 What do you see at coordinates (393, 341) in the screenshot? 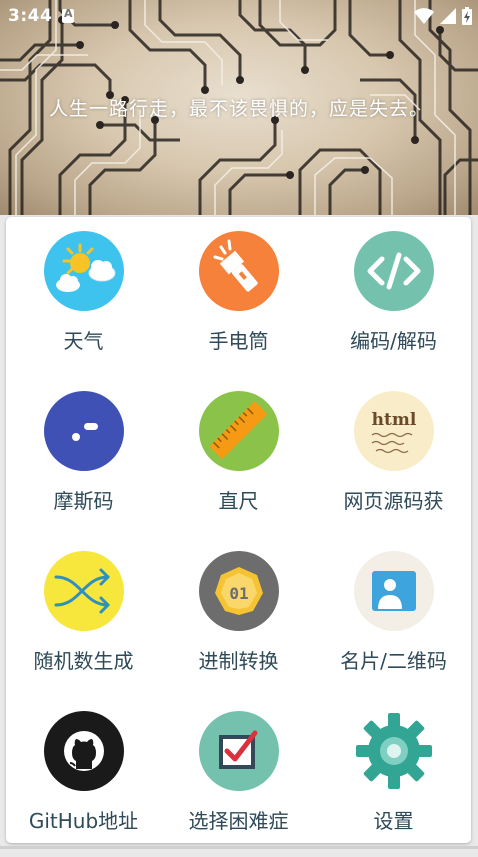
I see `tile-label-encode-decode: 编码/解码` at bounding box center [393, 341].